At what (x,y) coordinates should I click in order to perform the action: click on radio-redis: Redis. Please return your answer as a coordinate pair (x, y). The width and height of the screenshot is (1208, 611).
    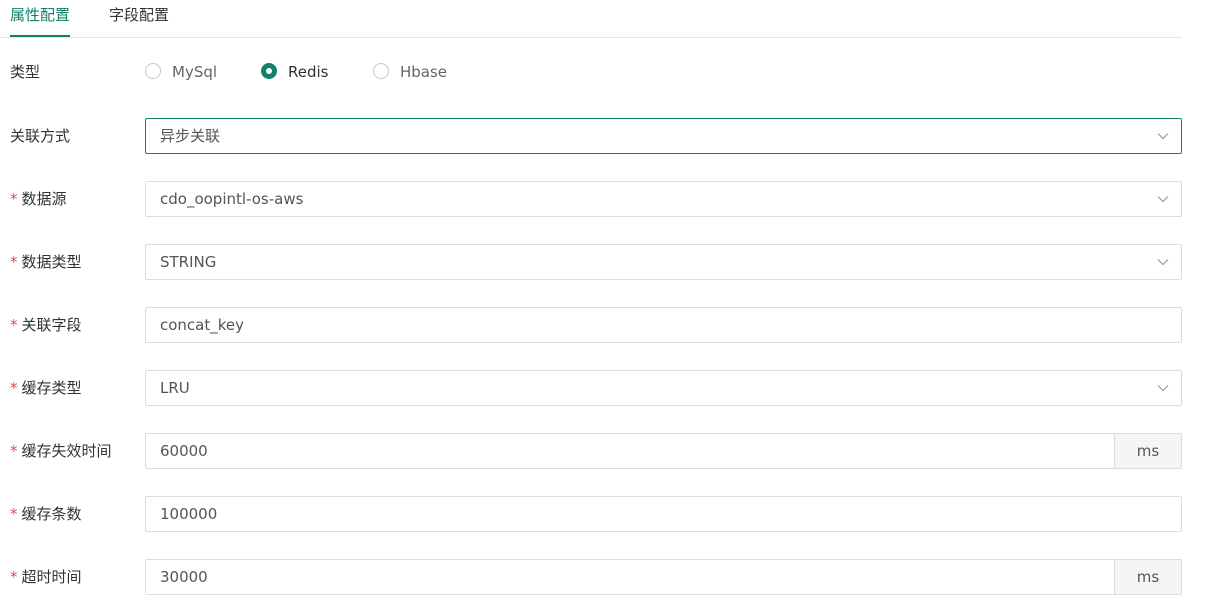
    Looking at the image, I should click on (301, 72).